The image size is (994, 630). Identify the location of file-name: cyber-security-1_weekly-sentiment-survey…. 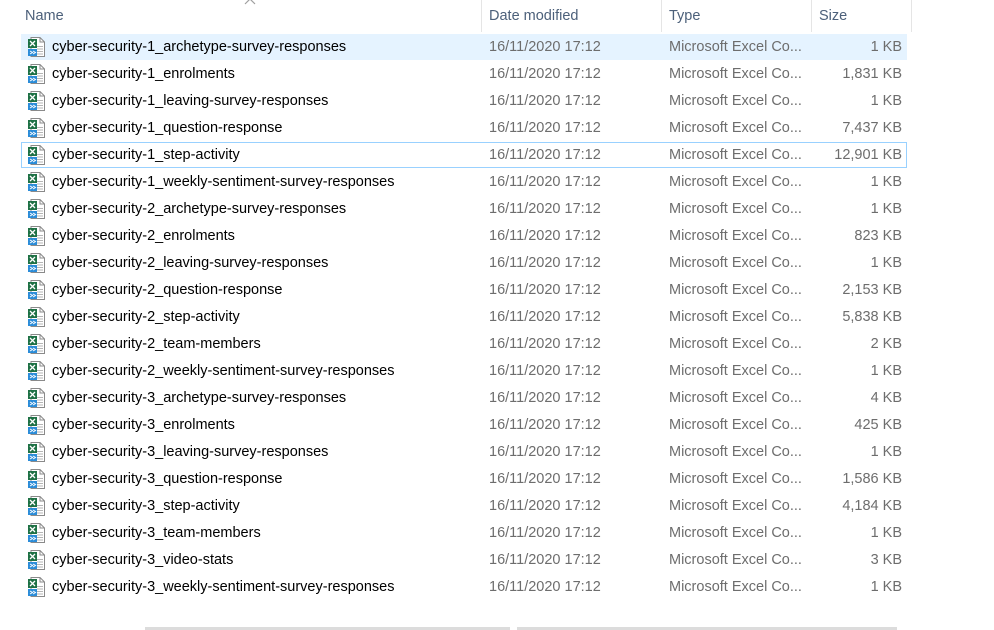
(265, 182).